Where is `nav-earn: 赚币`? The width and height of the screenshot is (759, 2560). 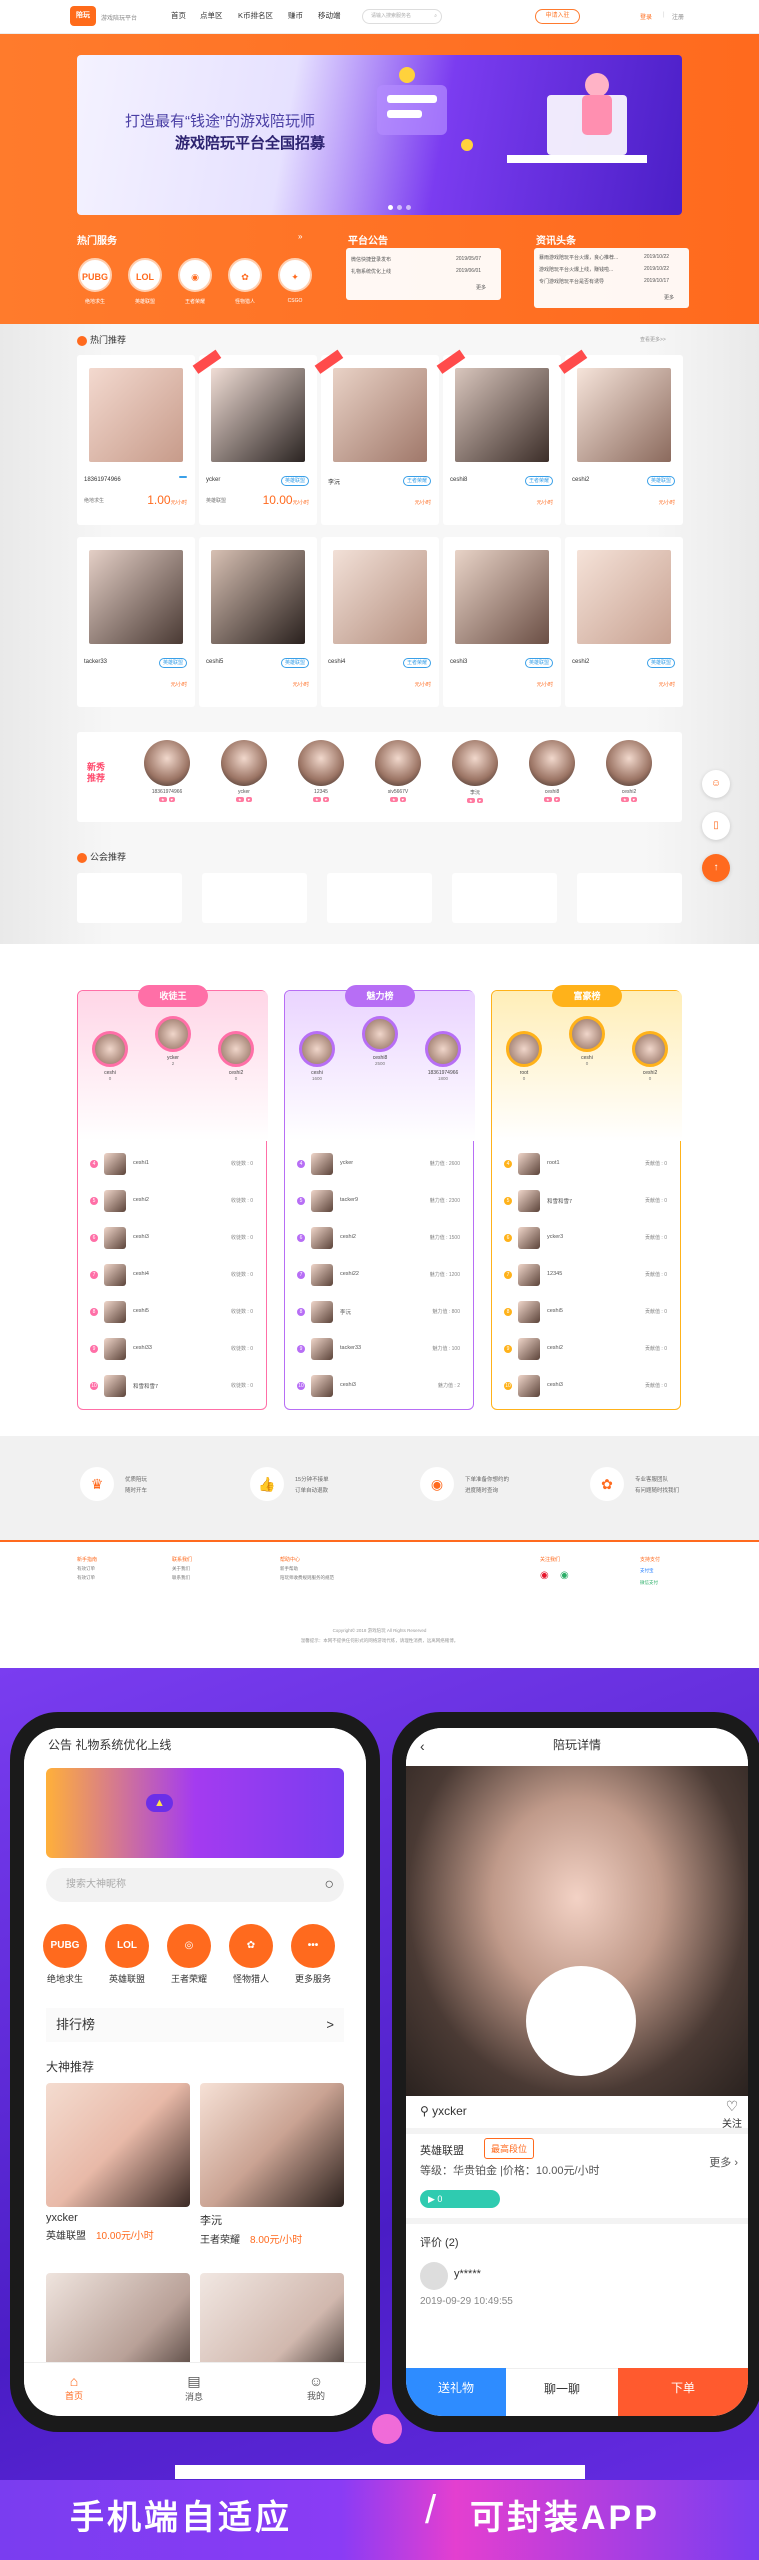
nav-earn: 赚币 is located at coordinates (295, 15).